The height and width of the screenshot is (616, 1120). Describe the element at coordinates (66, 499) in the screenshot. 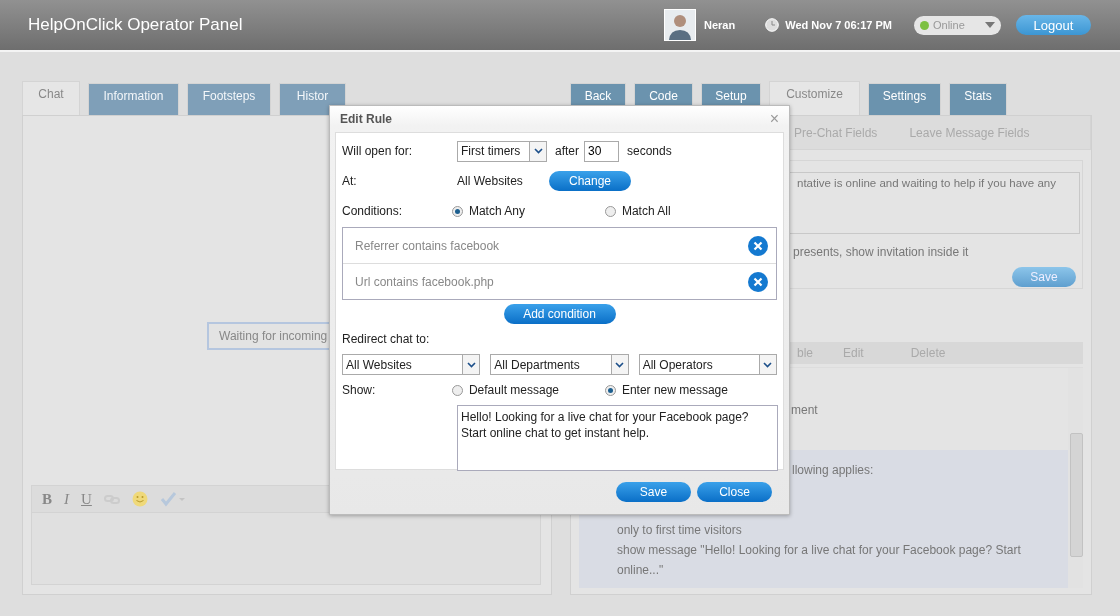

I see `italic-button: I` at that location.